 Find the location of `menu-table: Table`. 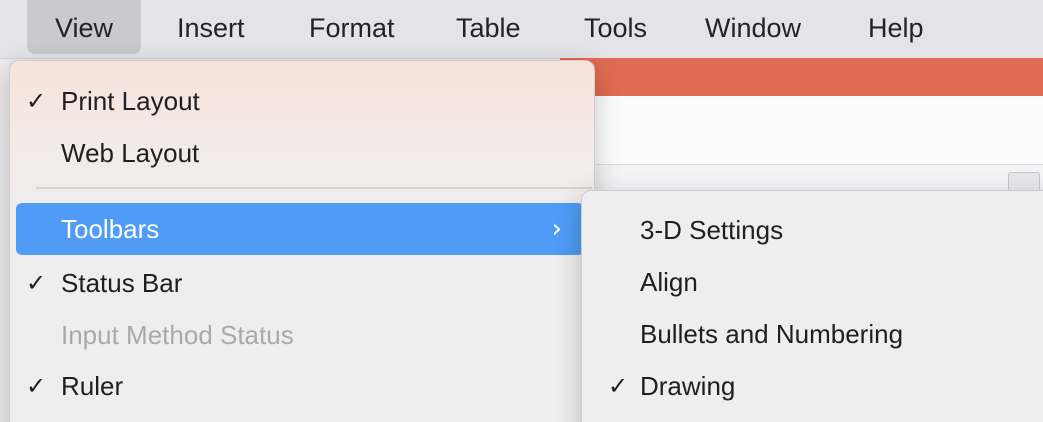

menu-table: Table is located at coordinates (488, 27).